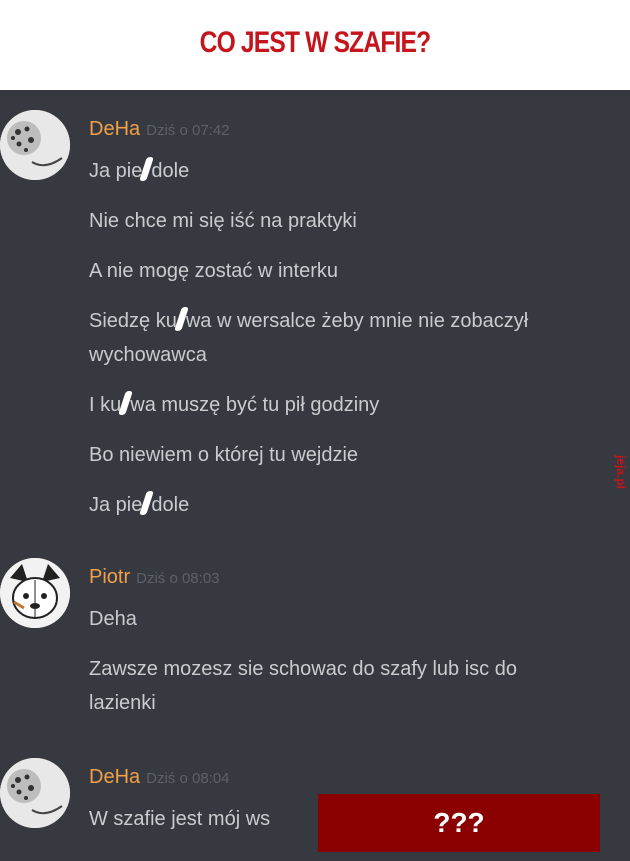 Image resolution: width=630 pixels, height=861 pixels. Describe the element at coordinates (188, 778) in the screenshot. I see `message-timestamp: Dziś o 08:04` at that location.